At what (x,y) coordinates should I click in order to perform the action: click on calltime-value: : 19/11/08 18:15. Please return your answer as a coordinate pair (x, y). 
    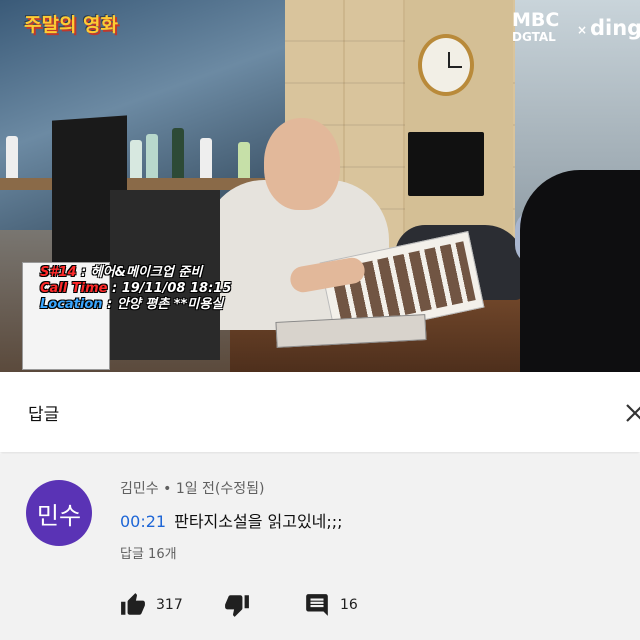
    Looking at the image, I should click on (169, 288).